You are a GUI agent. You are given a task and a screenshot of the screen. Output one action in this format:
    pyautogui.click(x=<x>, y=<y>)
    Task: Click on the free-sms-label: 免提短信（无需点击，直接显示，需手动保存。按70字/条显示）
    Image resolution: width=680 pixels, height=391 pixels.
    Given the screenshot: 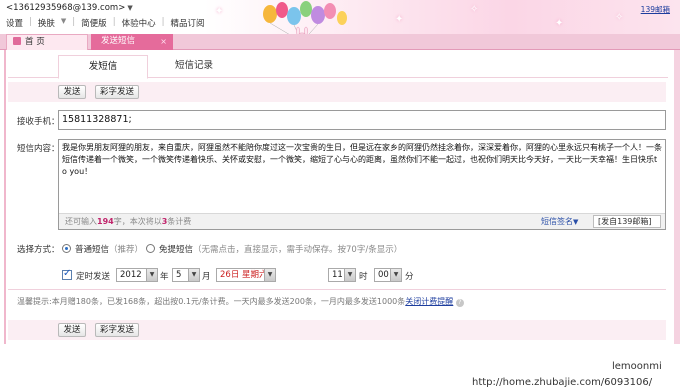 What is the action you would take?
    pyautogui.click(x=281, y=250)
    